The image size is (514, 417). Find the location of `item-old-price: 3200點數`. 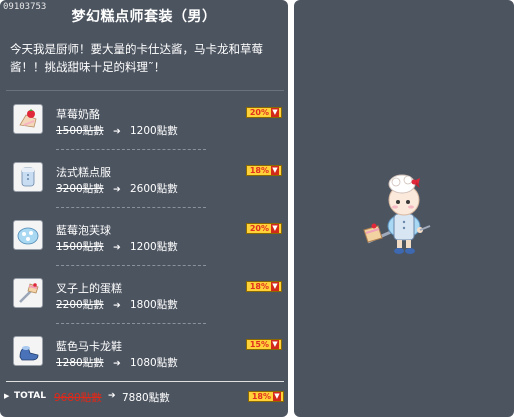

item-old-price: 3200點數 is located at coordinates (80, 189).